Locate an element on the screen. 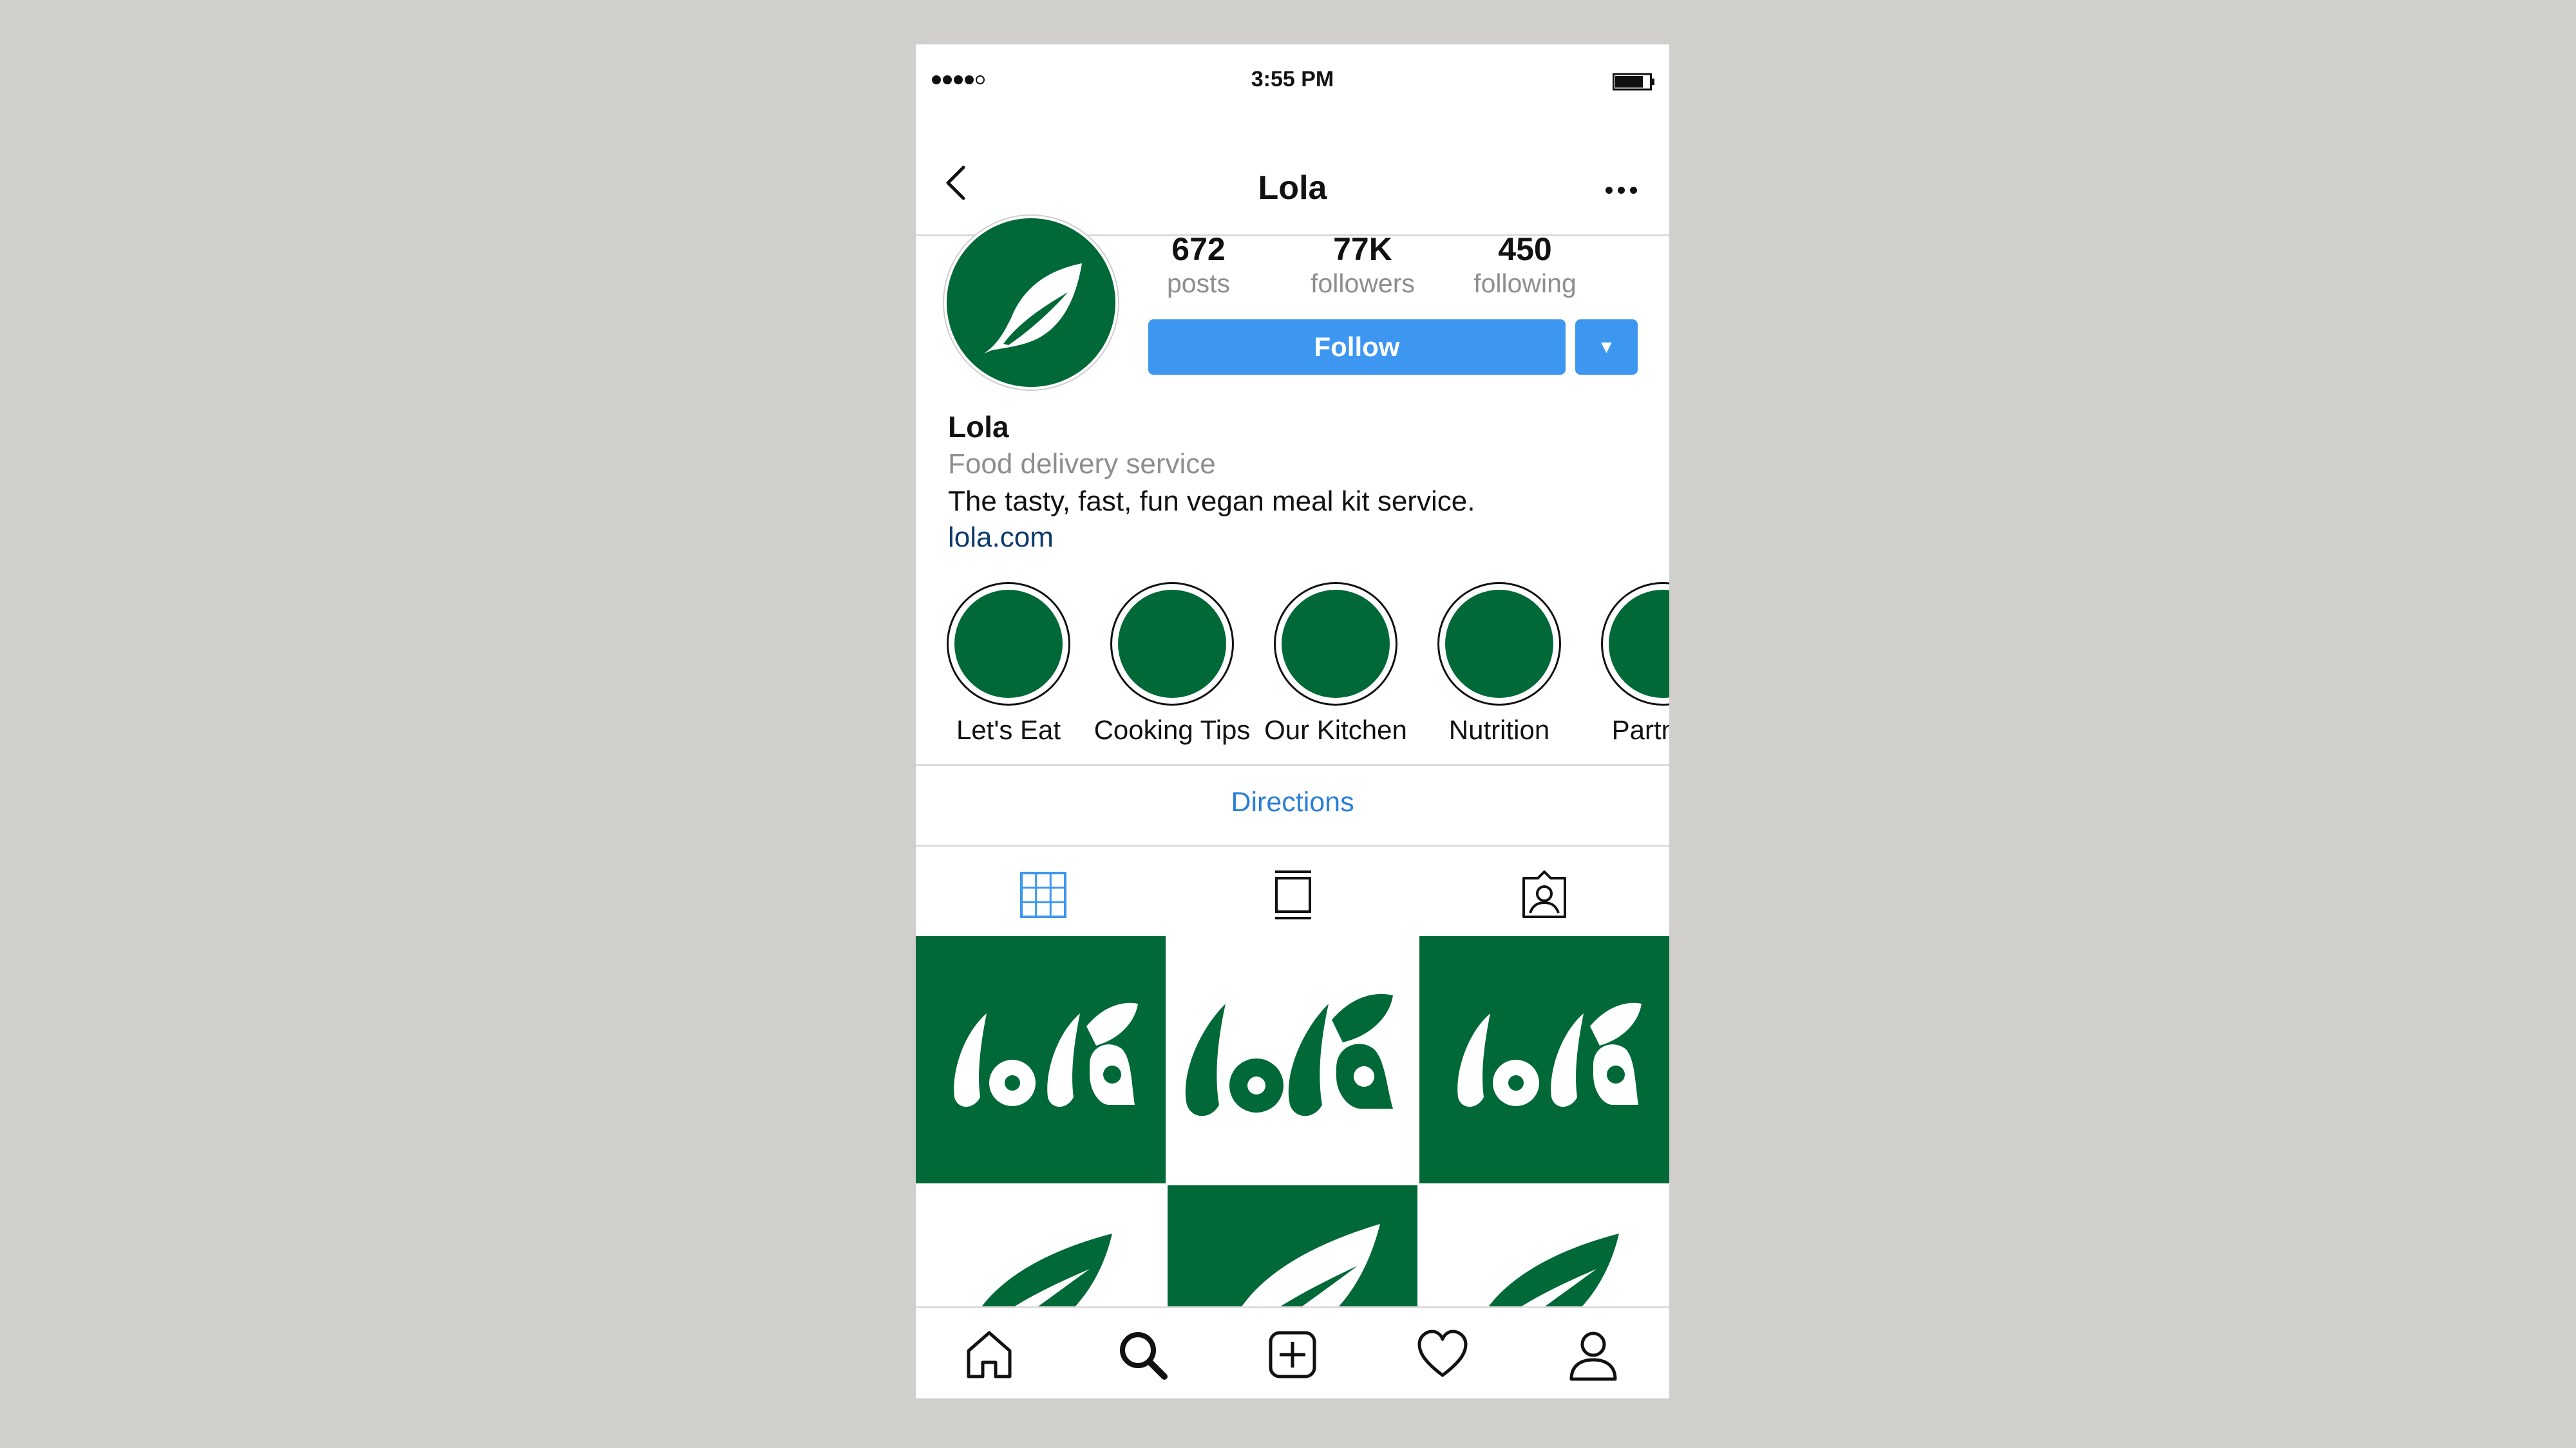 The height and width of the screenshot is (1448, 2576). stat-posts: 672 posts is located at coordinates (1198, 265).